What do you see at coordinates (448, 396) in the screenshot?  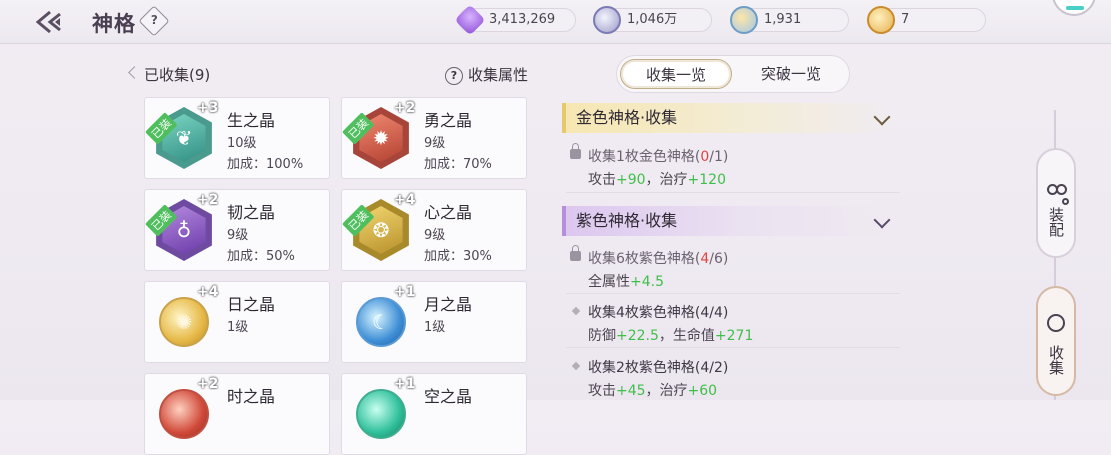 I see `gem-name: 空之晶` at bounding box center [448, 396].